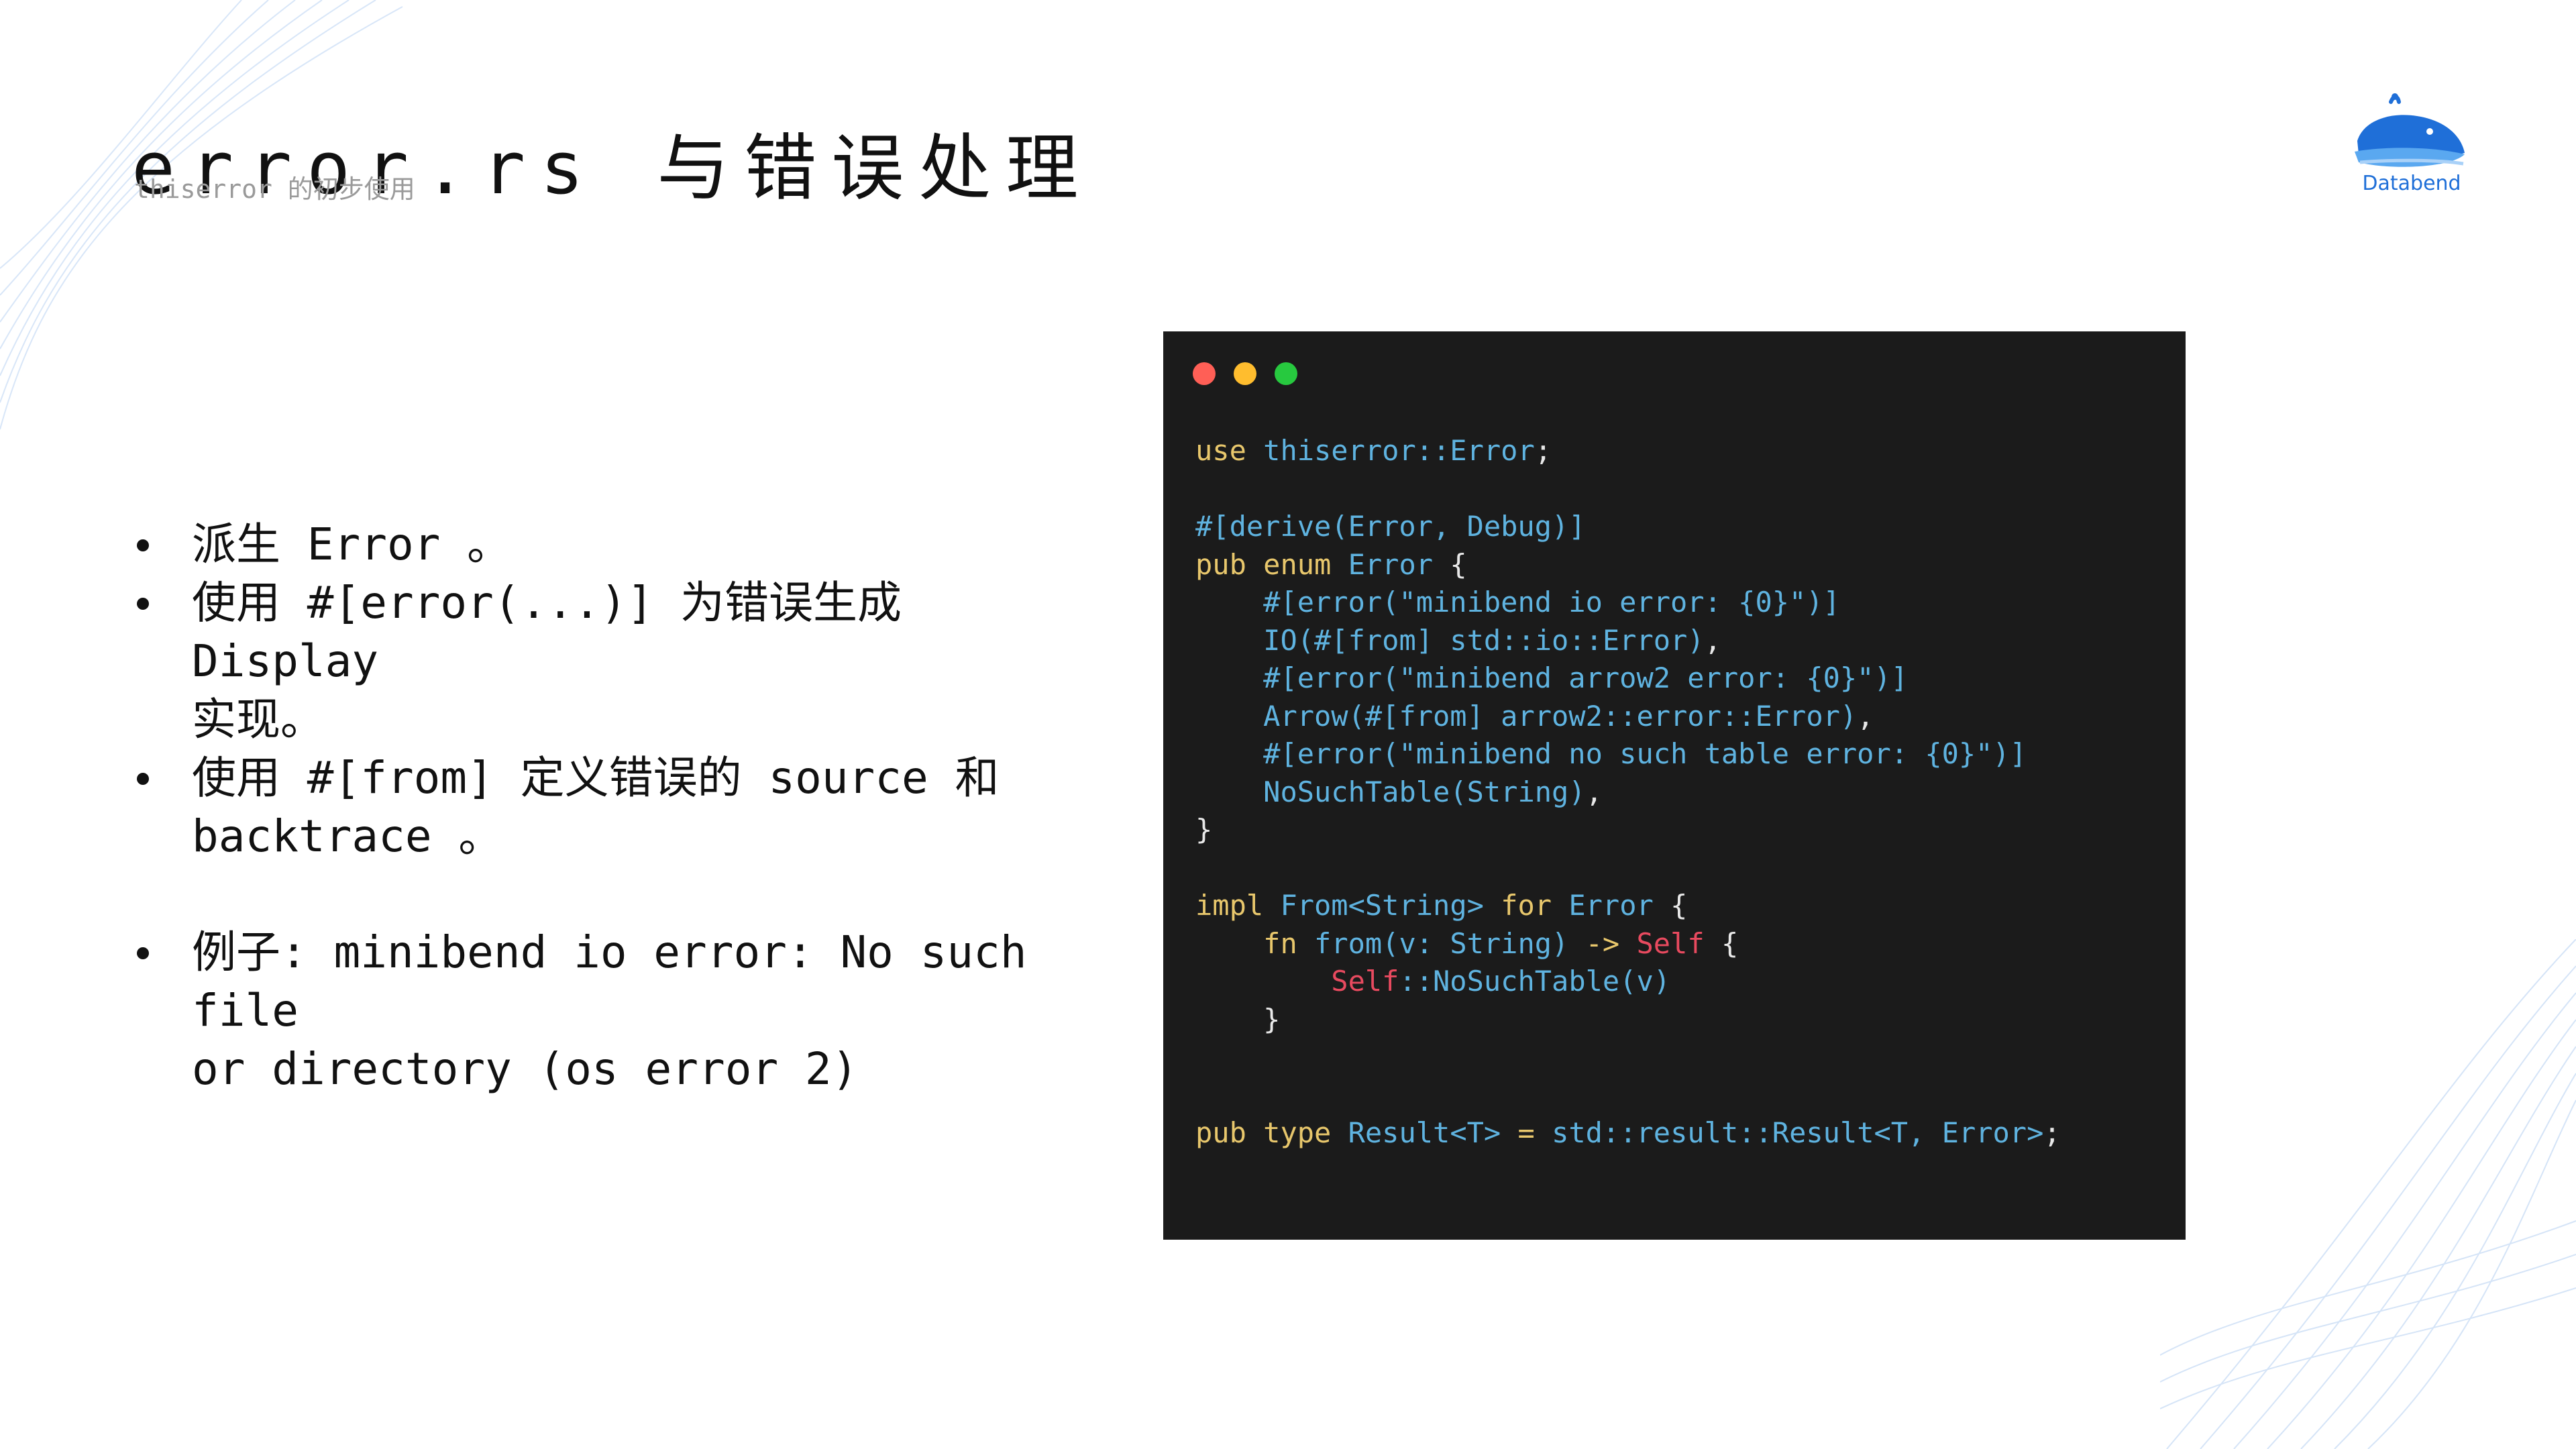 The image size is (2576, 1449). I want to click on code-line: pub enum Error {, so click(1331, 564).